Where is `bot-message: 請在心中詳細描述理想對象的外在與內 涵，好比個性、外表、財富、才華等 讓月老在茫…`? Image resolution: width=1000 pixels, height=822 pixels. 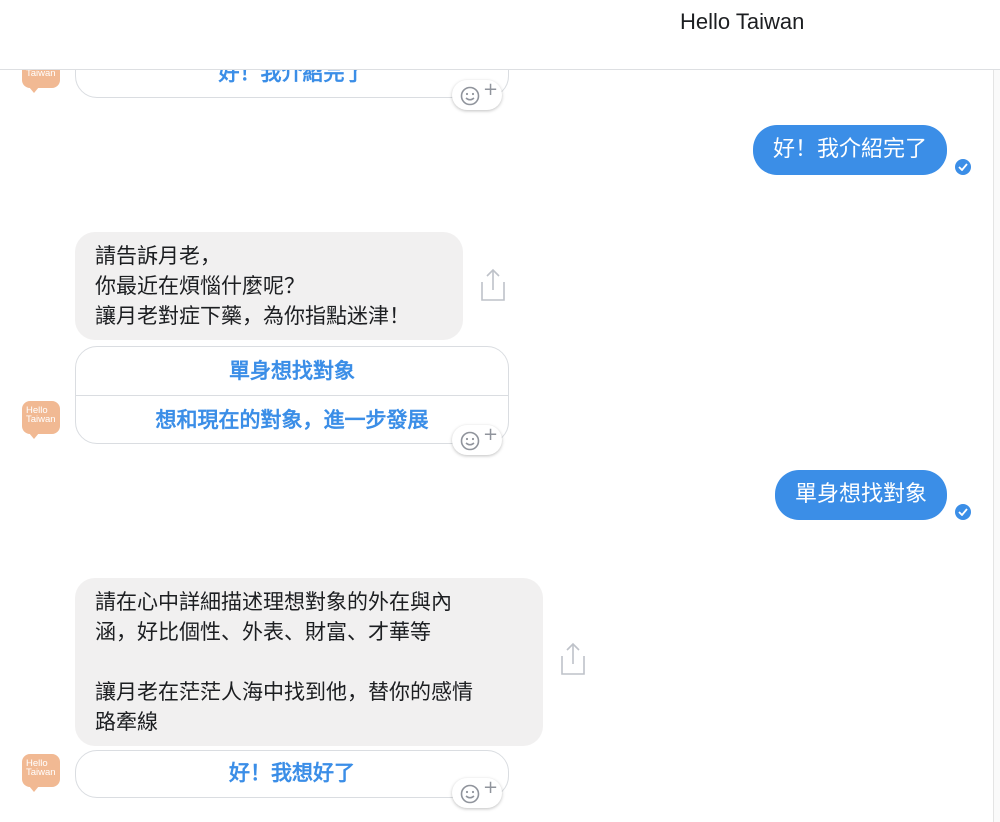
bot-message: 請在心中詳細描述理想對象的外在與內 涵，好比個性、外表、財富、才華等 讓月老在茫… is located at coordinates (309, 662).